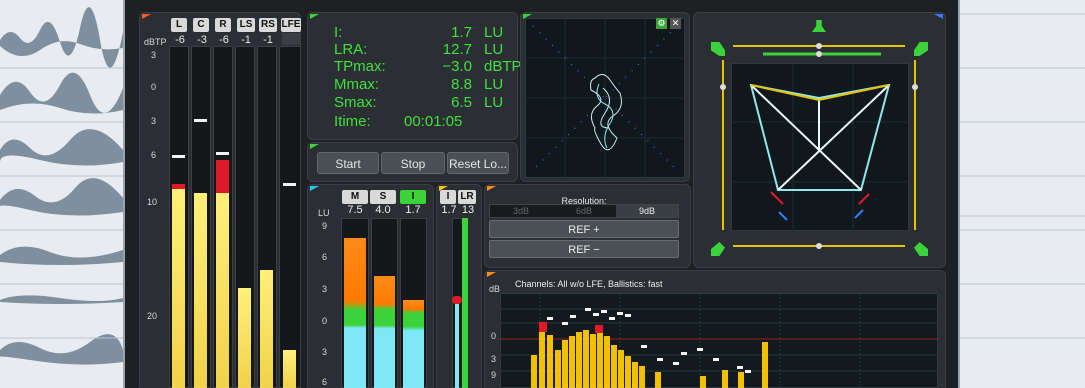 This screenshot has height=388, width=1085. I want to click on histogram-scale-9: 9, so click(494, 375).